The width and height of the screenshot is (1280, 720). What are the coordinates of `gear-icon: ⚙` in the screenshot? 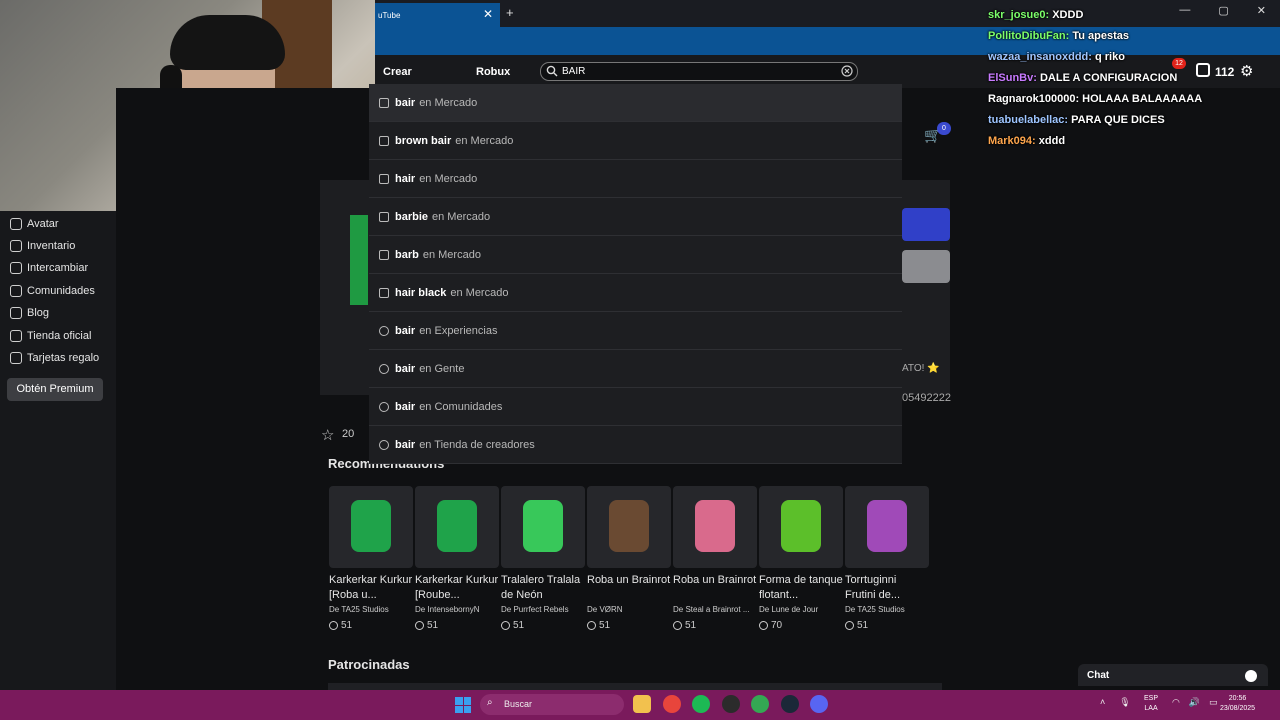 It's located at (1246, 71).